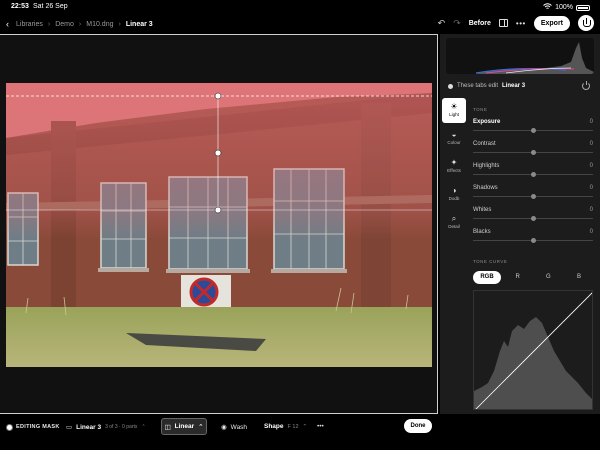 The width and height of the screenshot is (600, 450). I want to click on split-view-icon, so click(503, 23).